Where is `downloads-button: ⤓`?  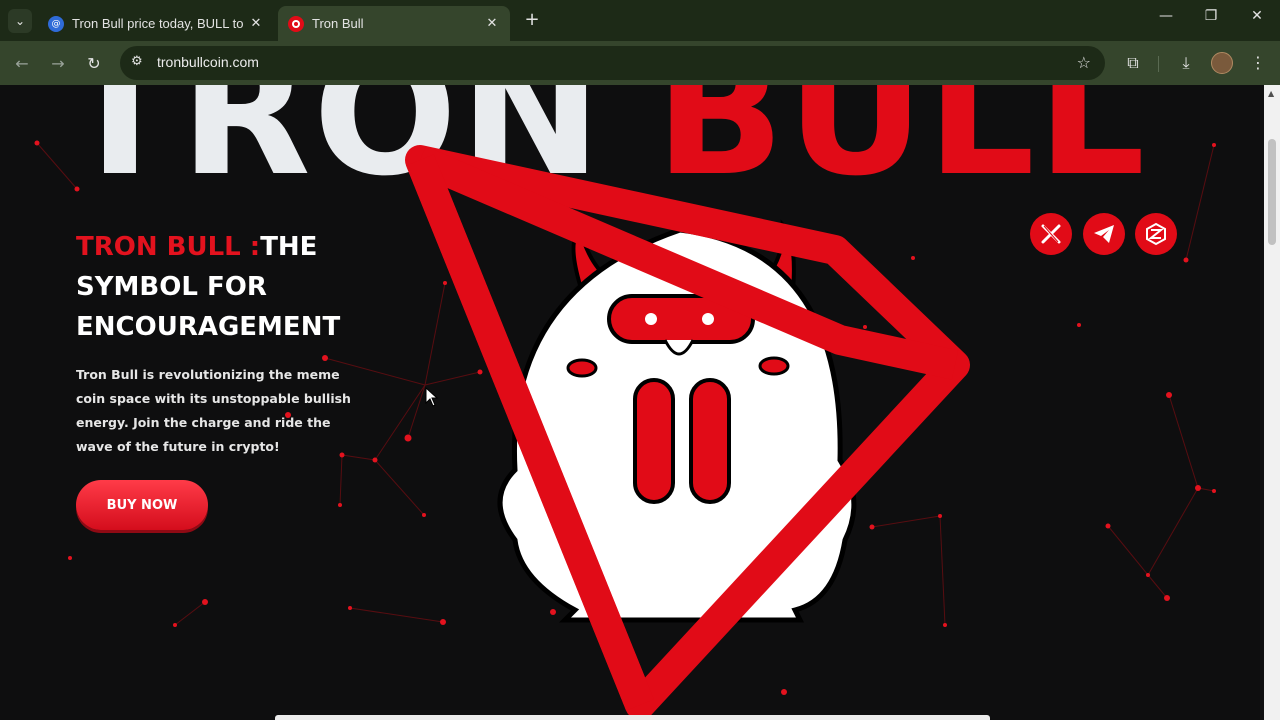 downloads-button: ⤓ is located at coordinates (1186, 63).